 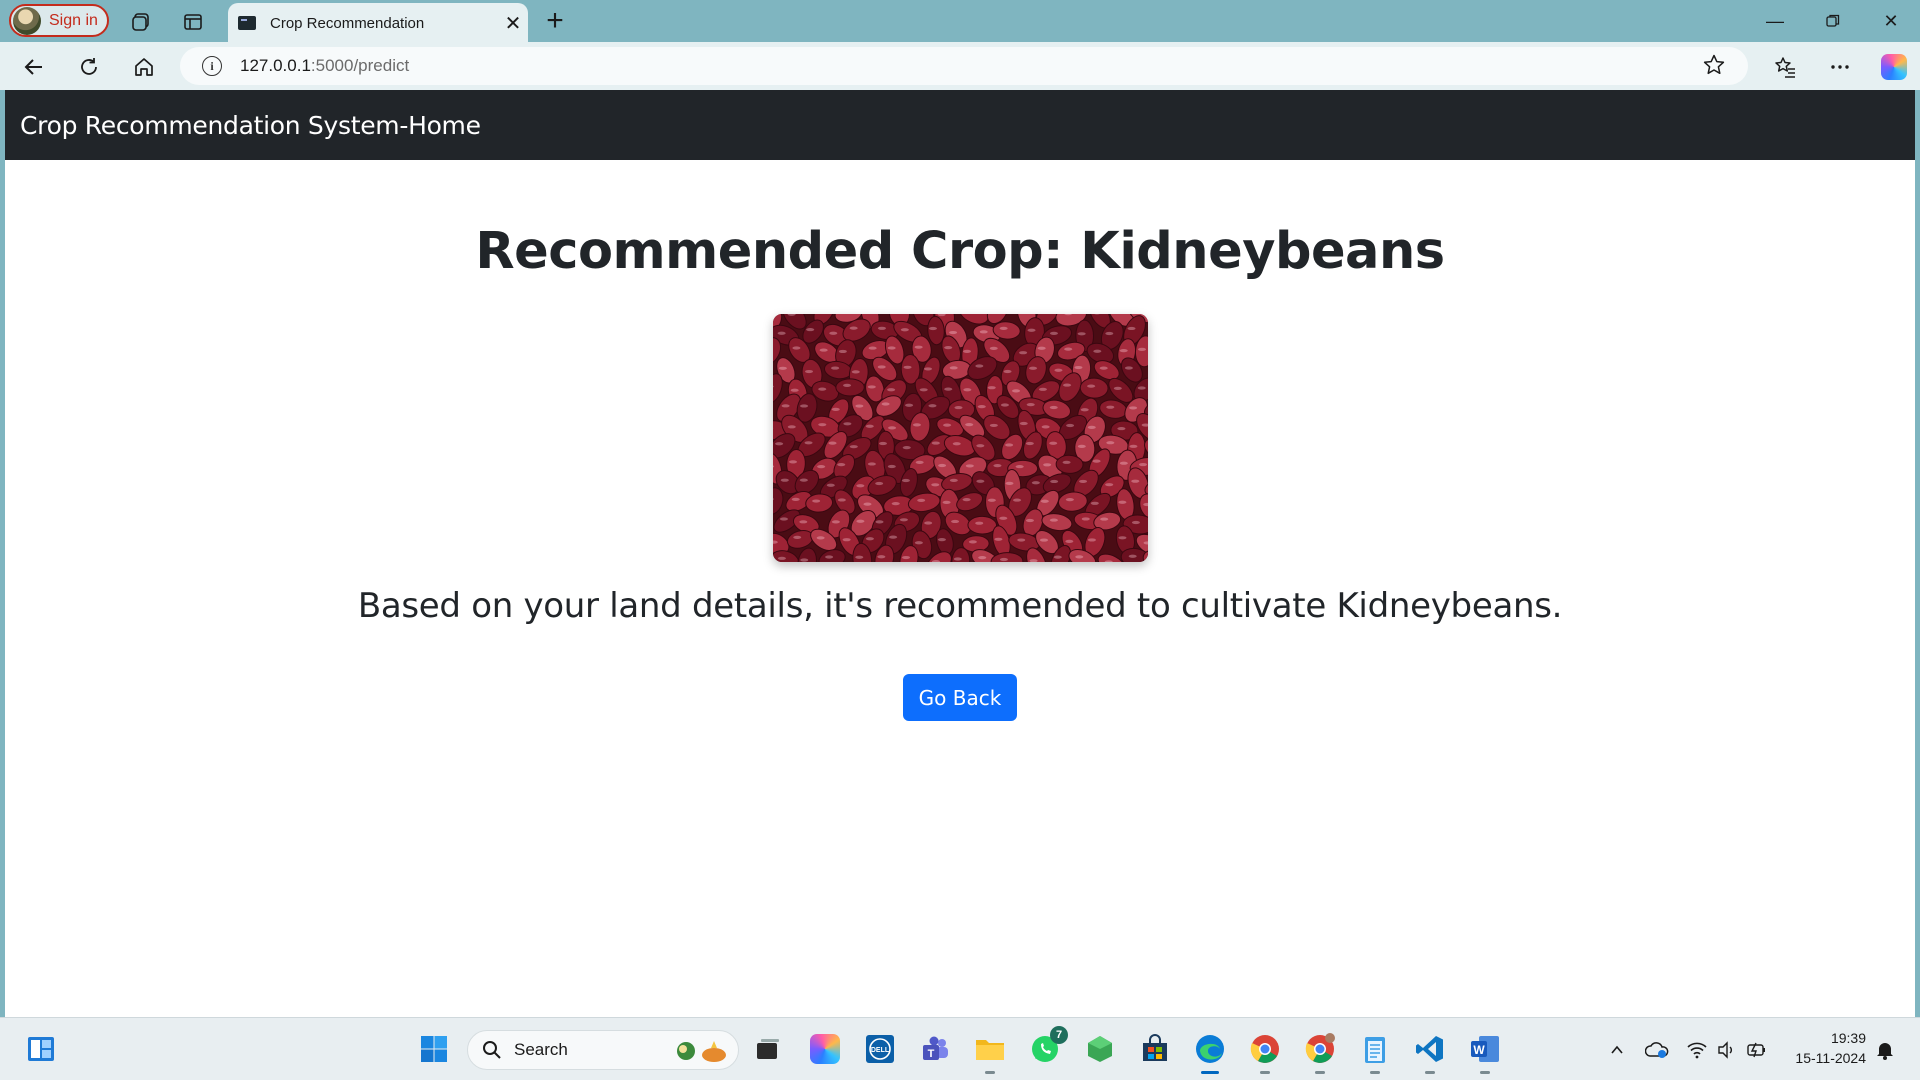 What do you see at coordinates (1100, 1049) in the screenshot?
I see `cube-app-icon` at bounding box center [1100, 1049].